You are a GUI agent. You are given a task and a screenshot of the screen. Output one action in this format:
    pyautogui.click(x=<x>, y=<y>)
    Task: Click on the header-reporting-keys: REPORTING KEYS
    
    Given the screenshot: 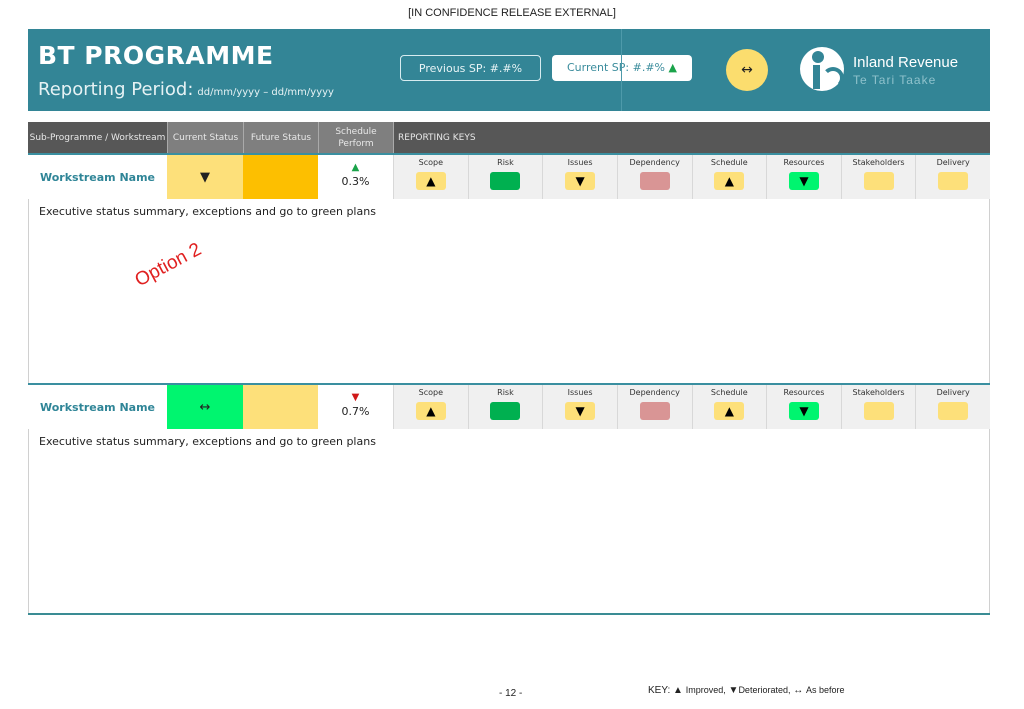 What is the action you would take?
    pyautogui.click(x=691, y=137)
    